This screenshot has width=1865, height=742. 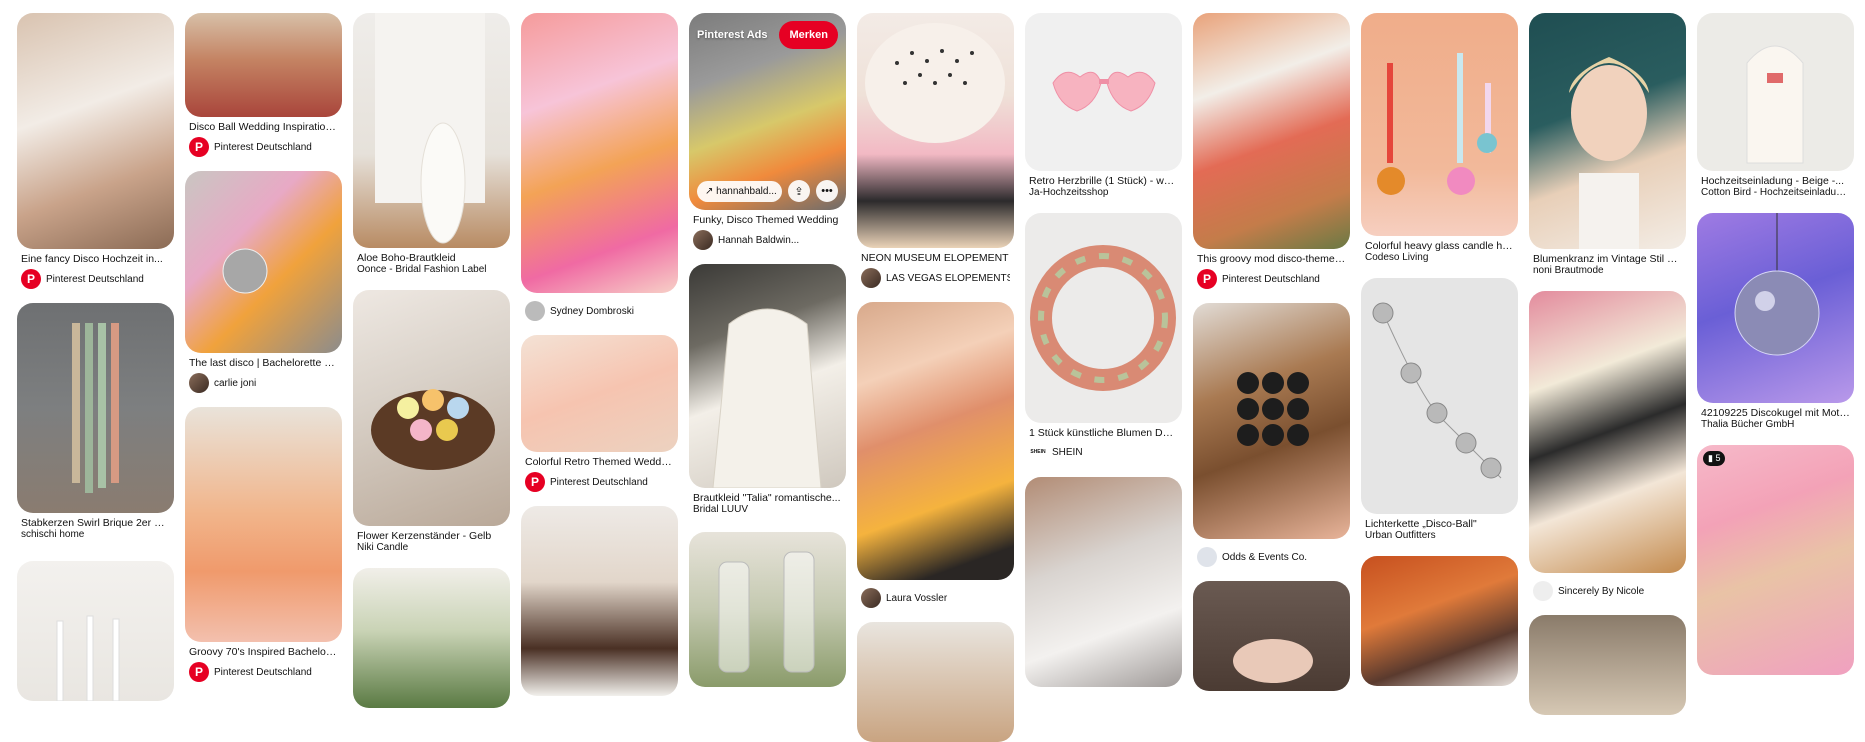 What do you see at coordinates (263, 383) in the screenshot?
I see `pin-author: carlie joni` at bounding box center [263, 383].